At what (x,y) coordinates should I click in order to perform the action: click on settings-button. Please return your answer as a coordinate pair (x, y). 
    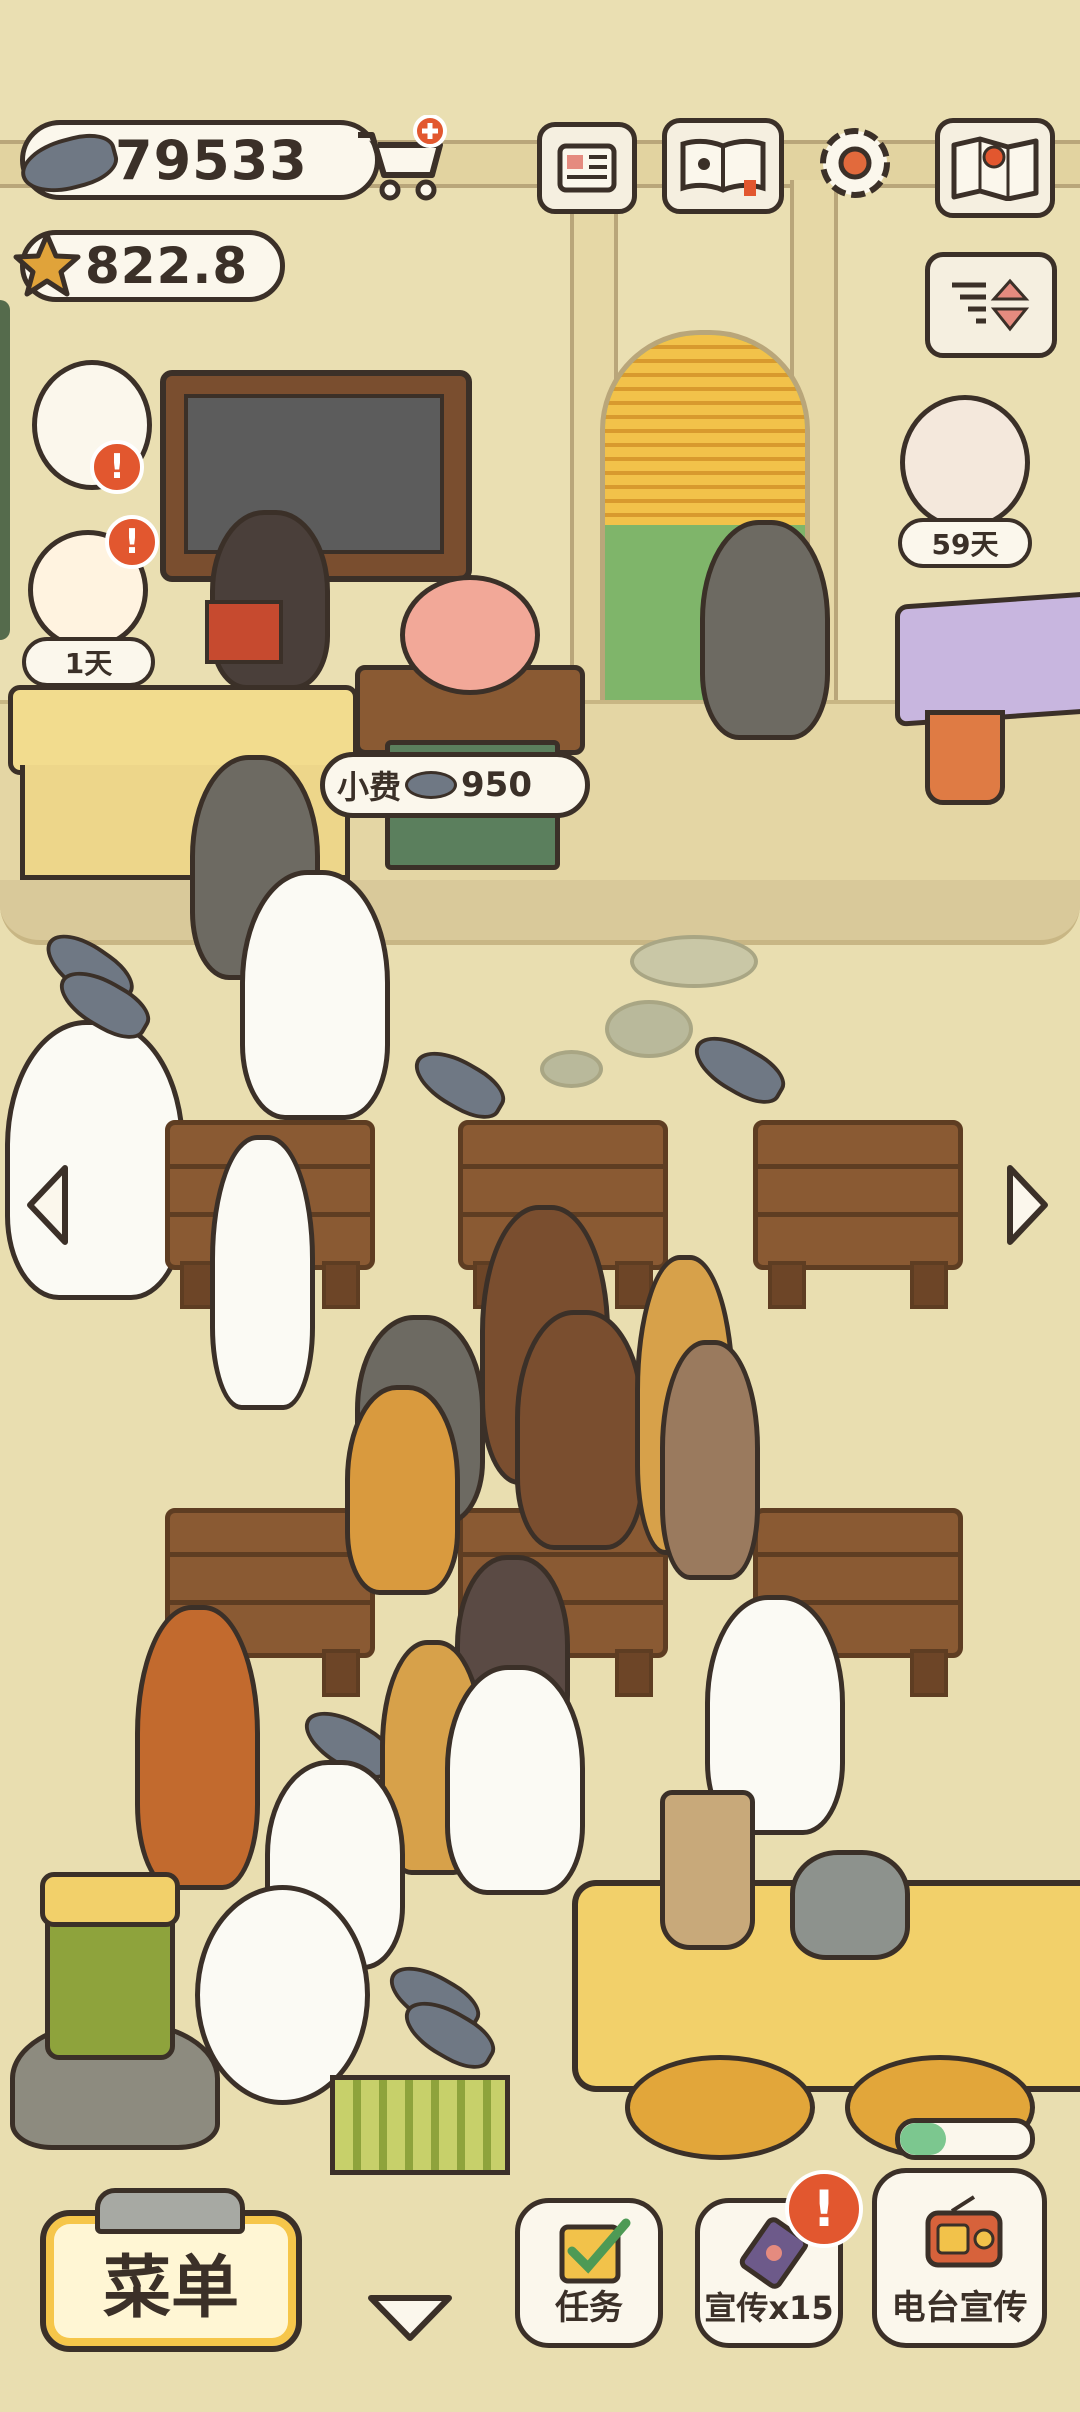
    Looking at the image, I should click on (855, 163).